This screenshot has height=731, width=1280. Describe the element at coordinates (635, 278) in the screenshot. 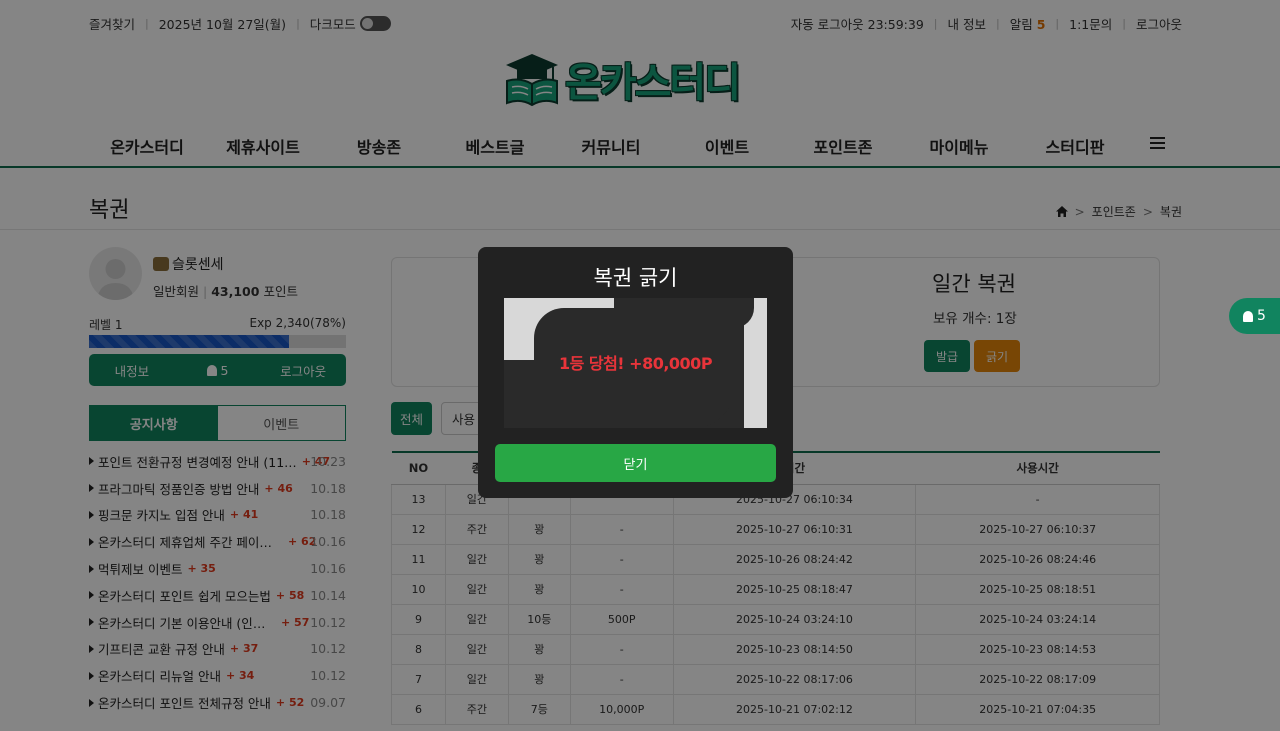

I see `modal-title: 복권 긁기` at that location.